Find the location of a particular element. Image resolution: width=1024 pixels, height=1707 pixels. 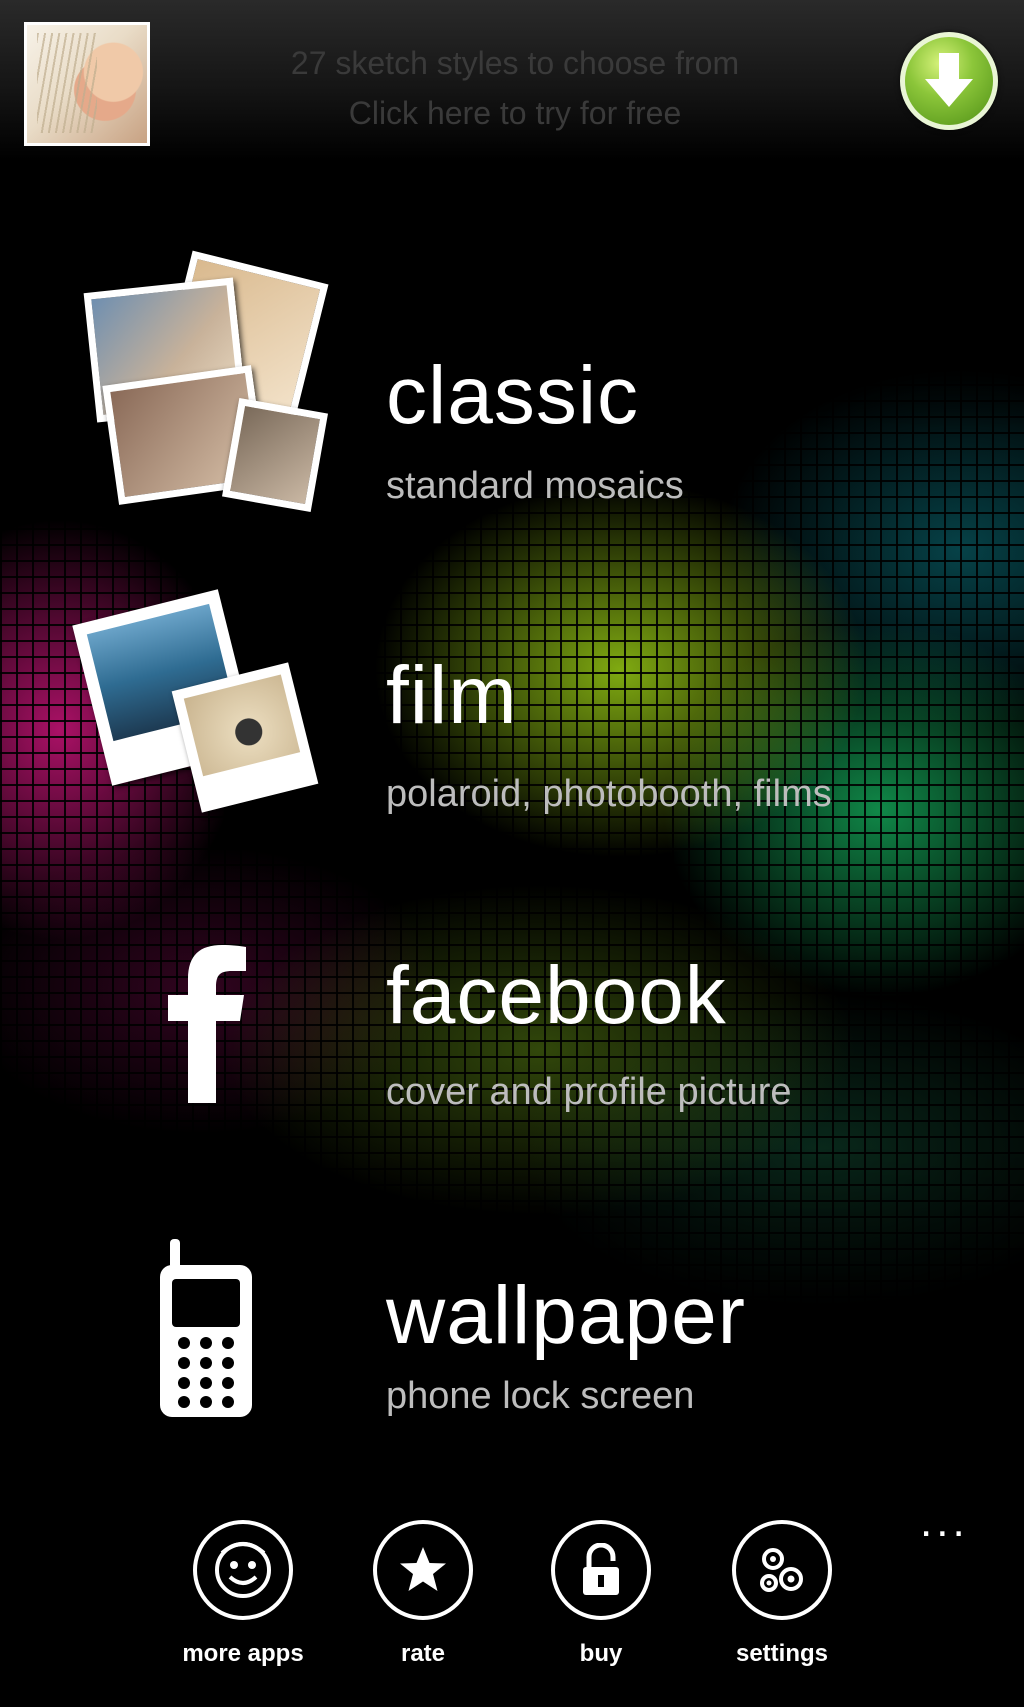

buy-button is located at coordinates (601, 1570).